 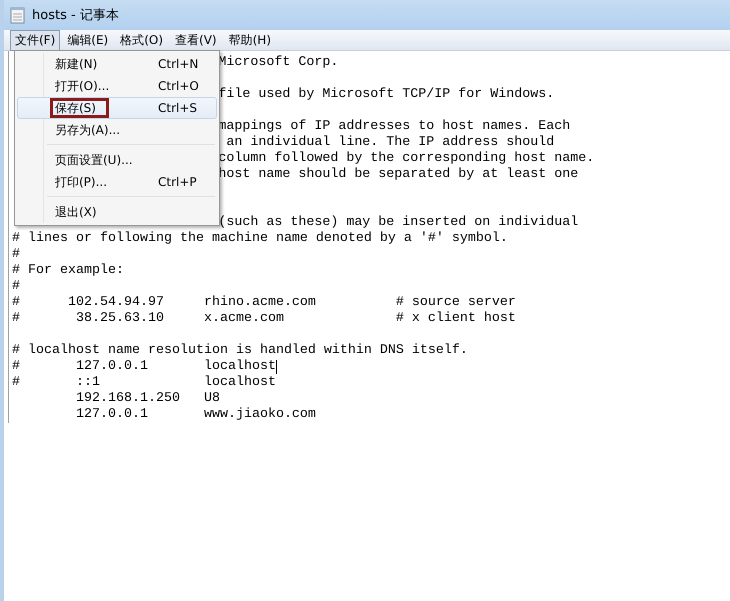 What do you see at coordinates (76, 64) in the screenshot?
I see `menu-item-label: 新建(N)` at bounding box center [76, 64].